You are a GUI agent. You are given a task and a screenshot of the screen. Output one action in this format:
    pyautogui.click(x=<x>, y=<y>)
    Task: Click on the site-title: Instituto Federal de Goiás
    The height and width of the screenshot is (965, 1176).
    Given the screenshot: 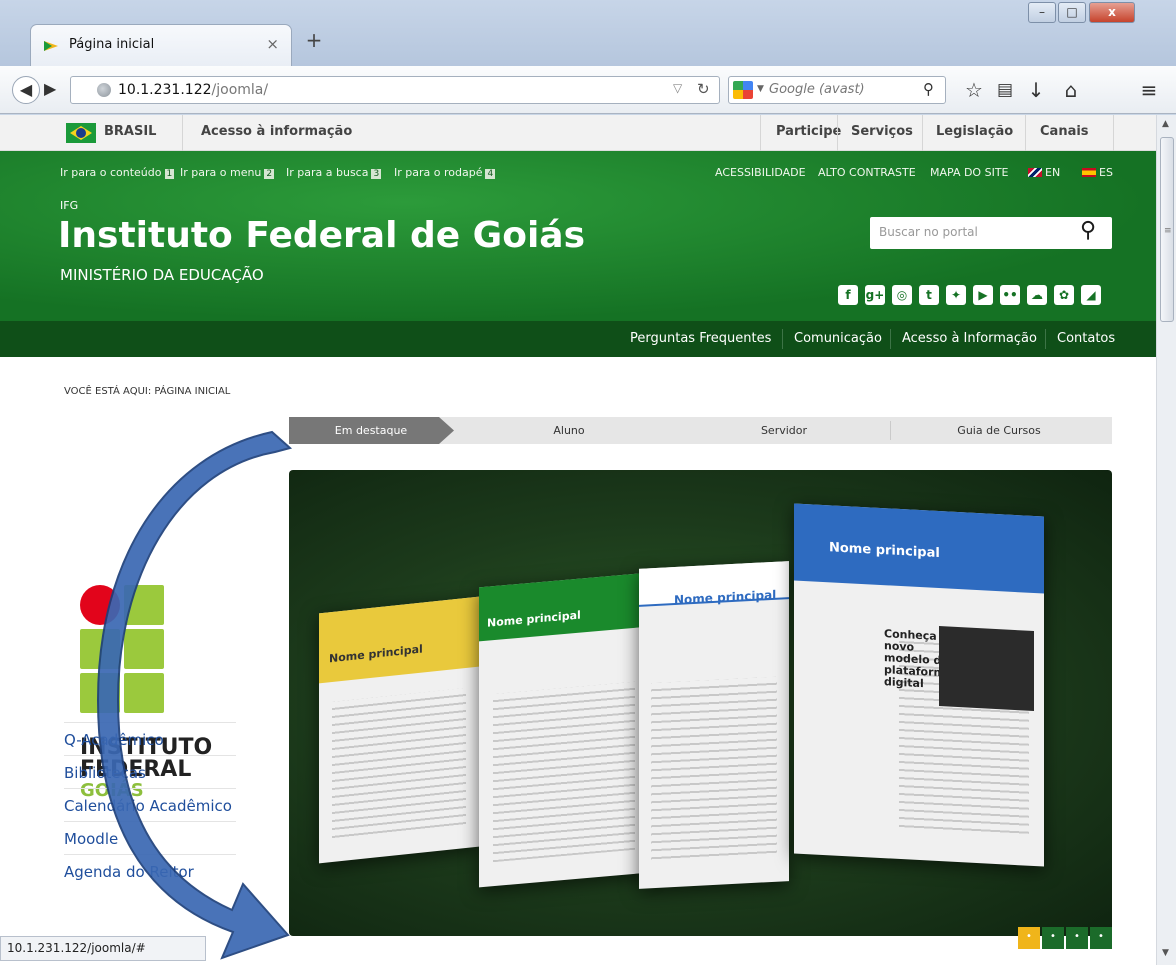 What is the action you would take?
    pyautogui.click(x=321, y=235)
    